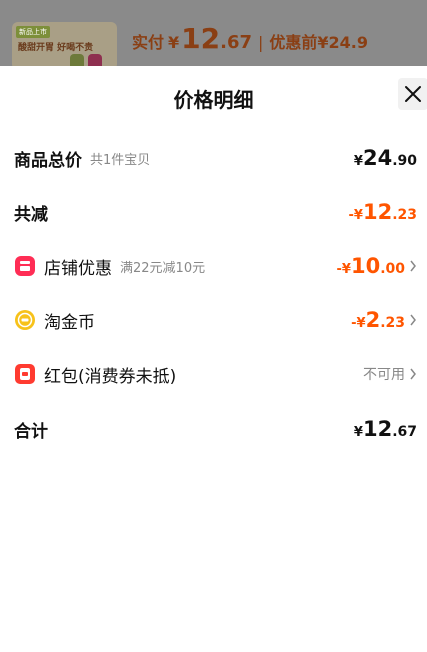 The height and width of the screenshot is (652, 427). I want to click on red-packet-row: 红包(消费券未抵) 不可用, so click(213, 374).